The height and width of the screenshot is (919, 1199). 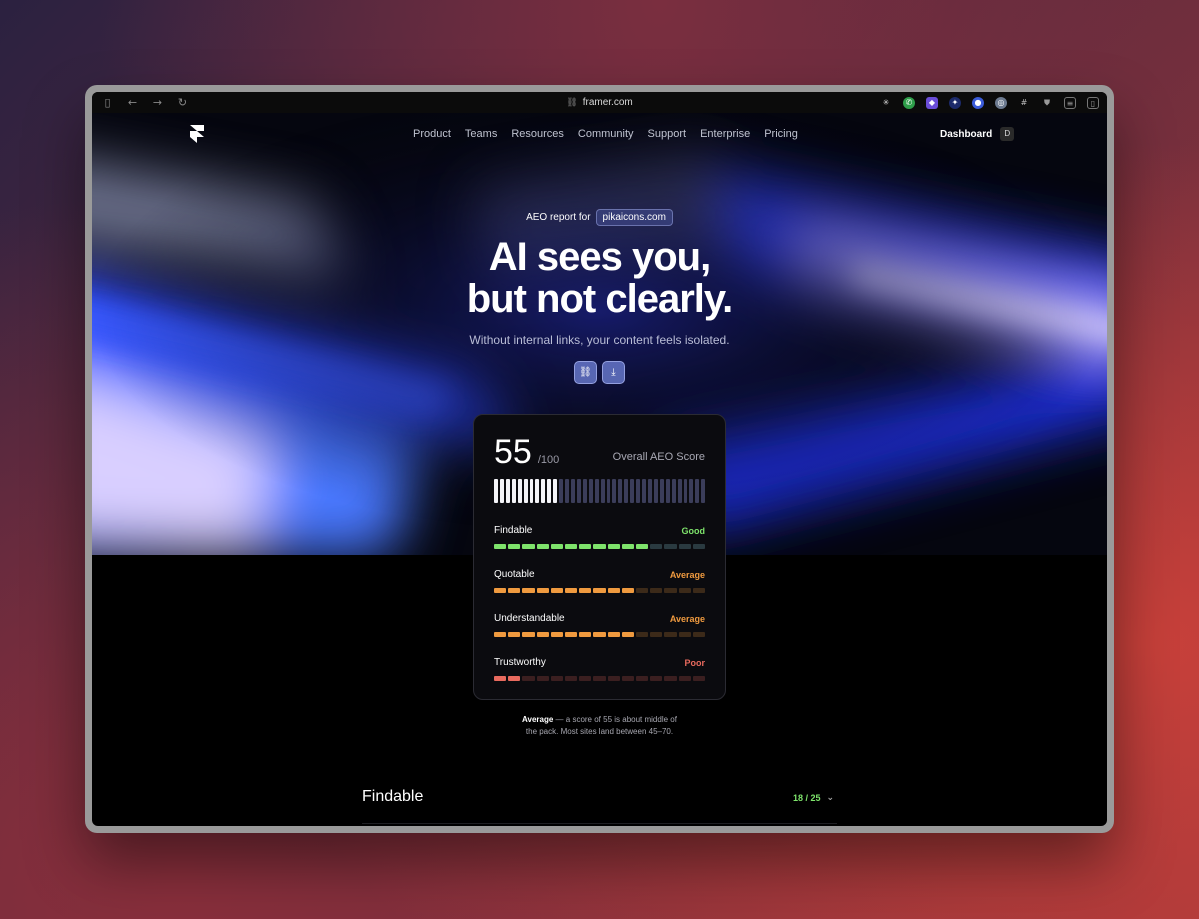 What do you see at coordinates (966, 134) in the screenshot?
I see `dashboard-label: Dashboard` at bounding box center [966, 134].